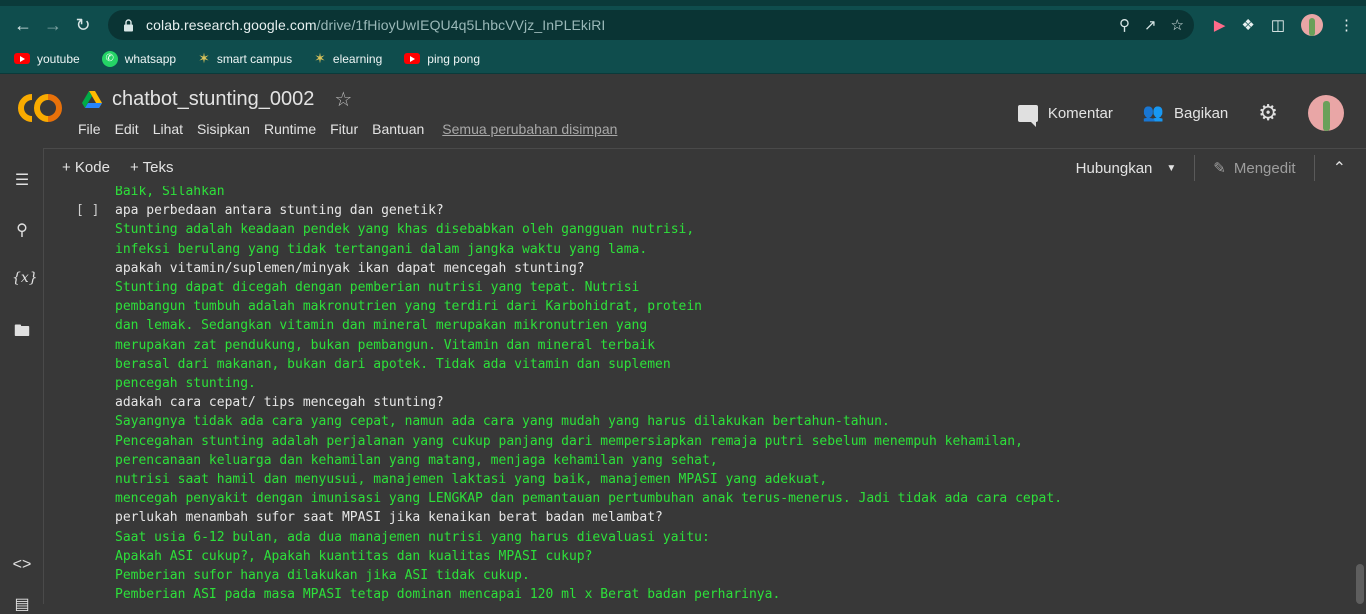  I want to click on settings-gear-icon: ⚙, so click(1268, 113).